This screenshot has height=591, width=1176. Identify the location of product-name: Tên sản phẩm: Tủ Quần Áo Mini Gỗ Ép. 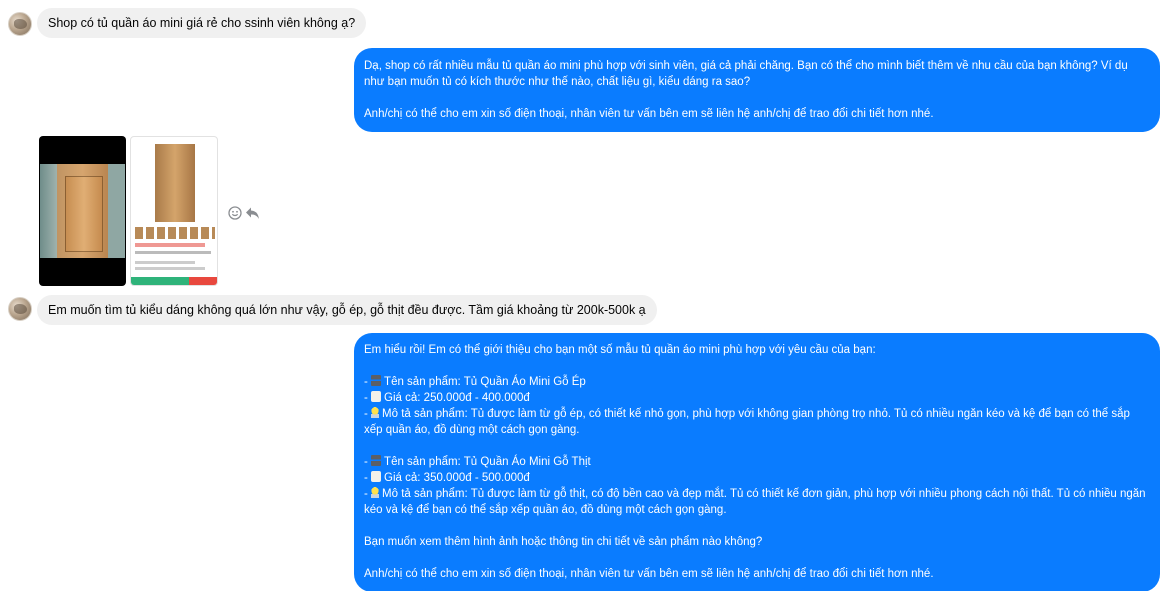
(485, 382).